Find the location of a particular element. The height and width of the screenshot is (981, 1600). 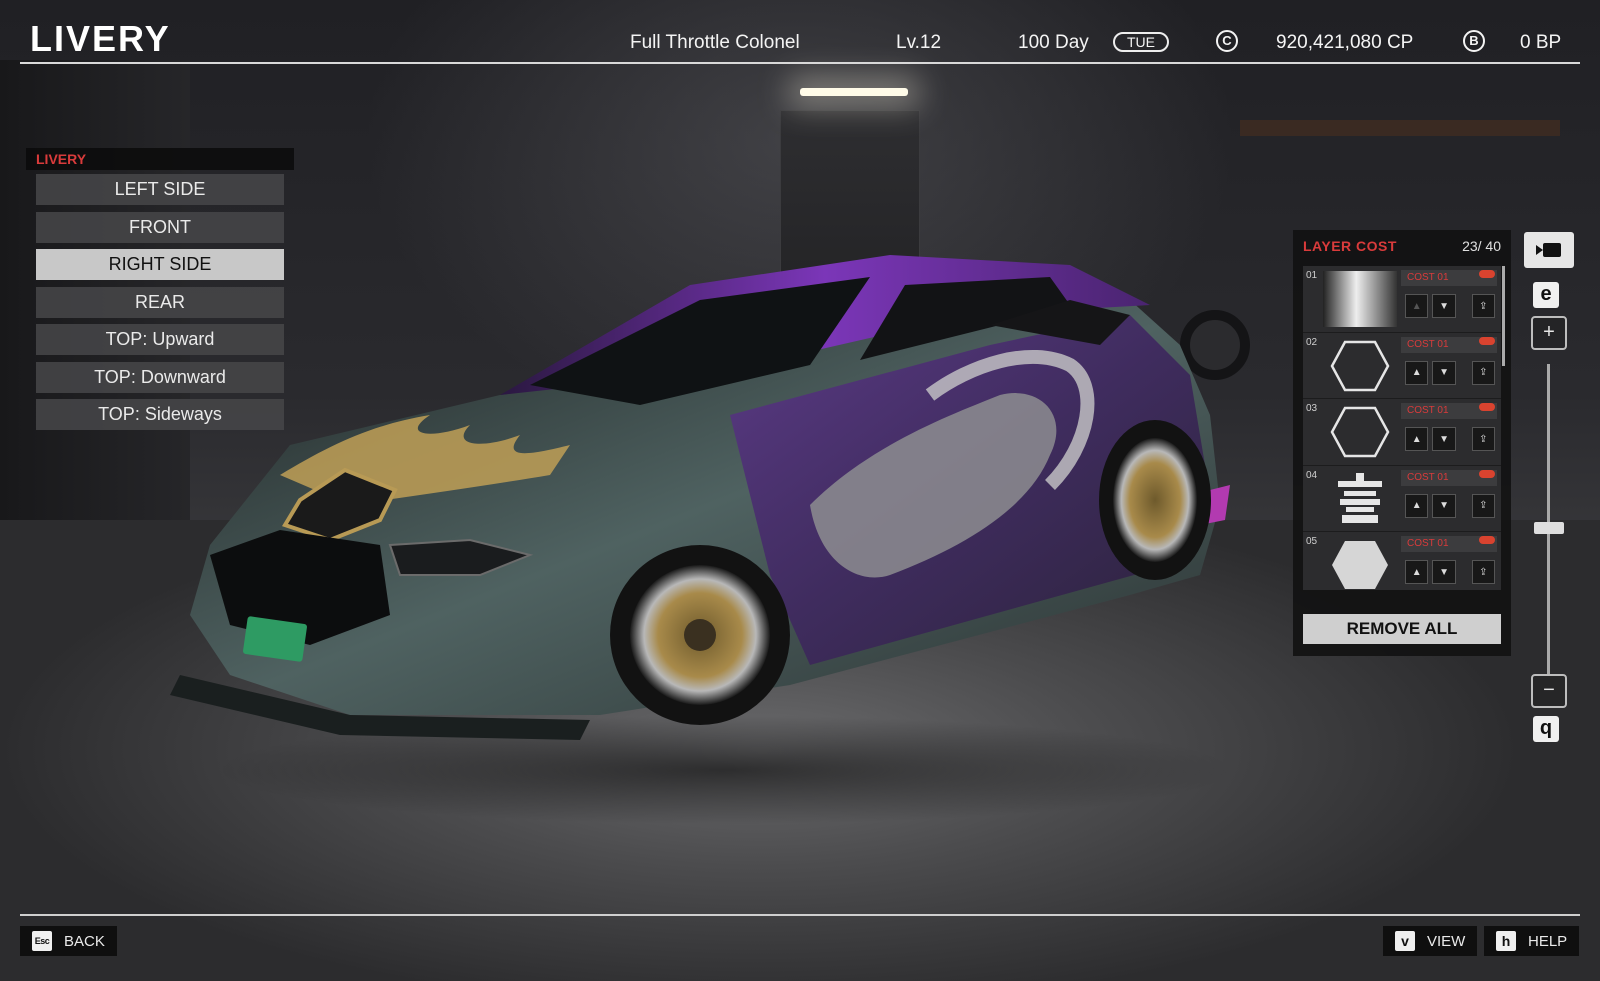

weekday-badge: TUE is located at coordinates (1141, 42).